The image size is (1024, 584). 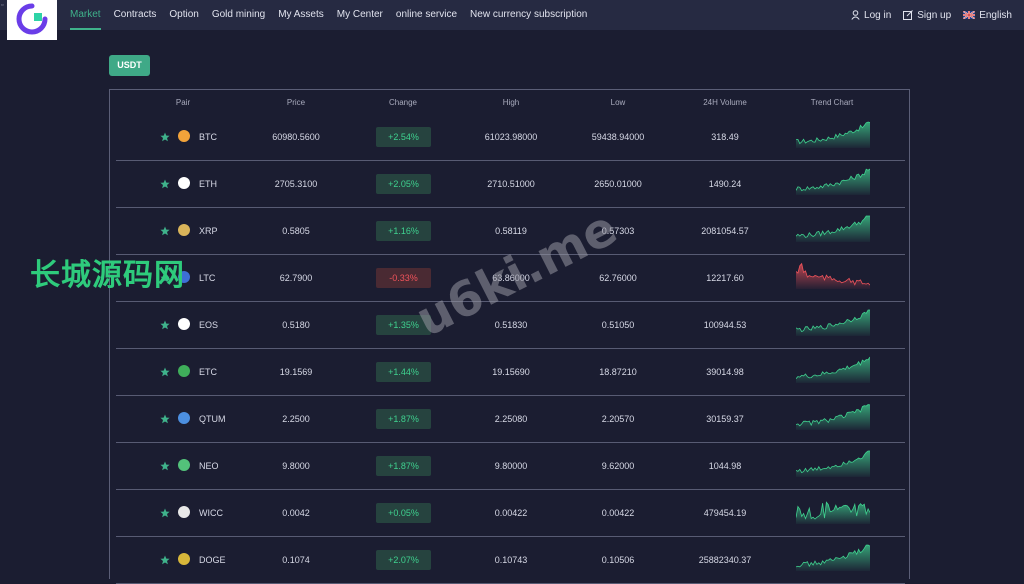 What do you see at coordinates (296, 184) in the screenshot?
I see `price-value: 2705.3100` at bounding box center [296, 184].